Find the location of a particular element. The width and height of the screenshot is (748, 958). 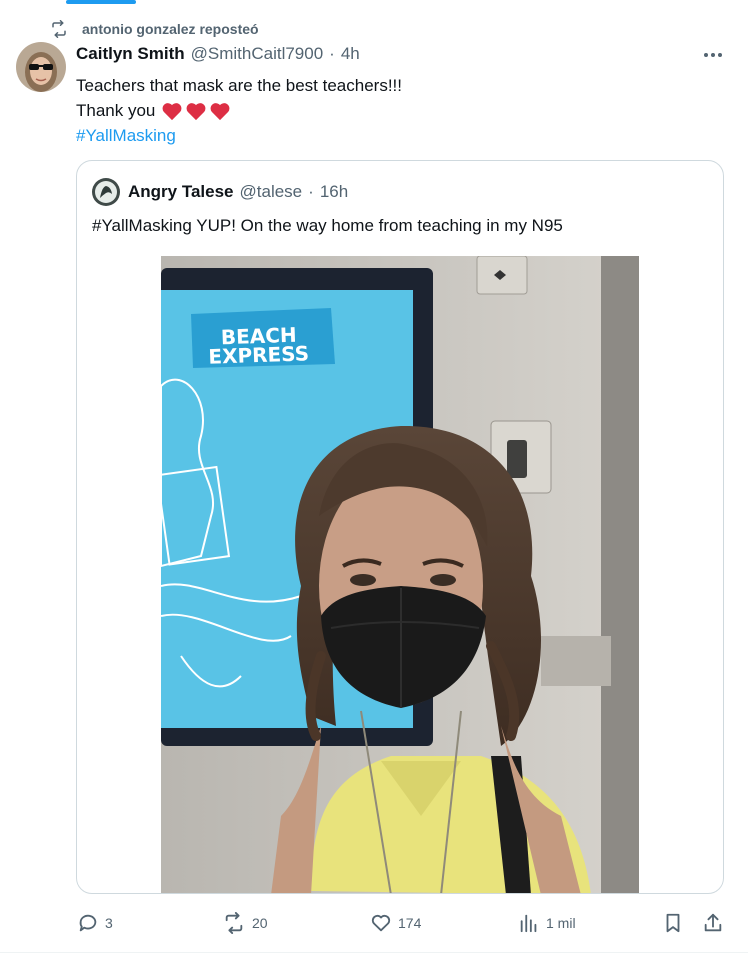

repost-context: antonio gonzalez reposteó is located at coordinates (154, 29).